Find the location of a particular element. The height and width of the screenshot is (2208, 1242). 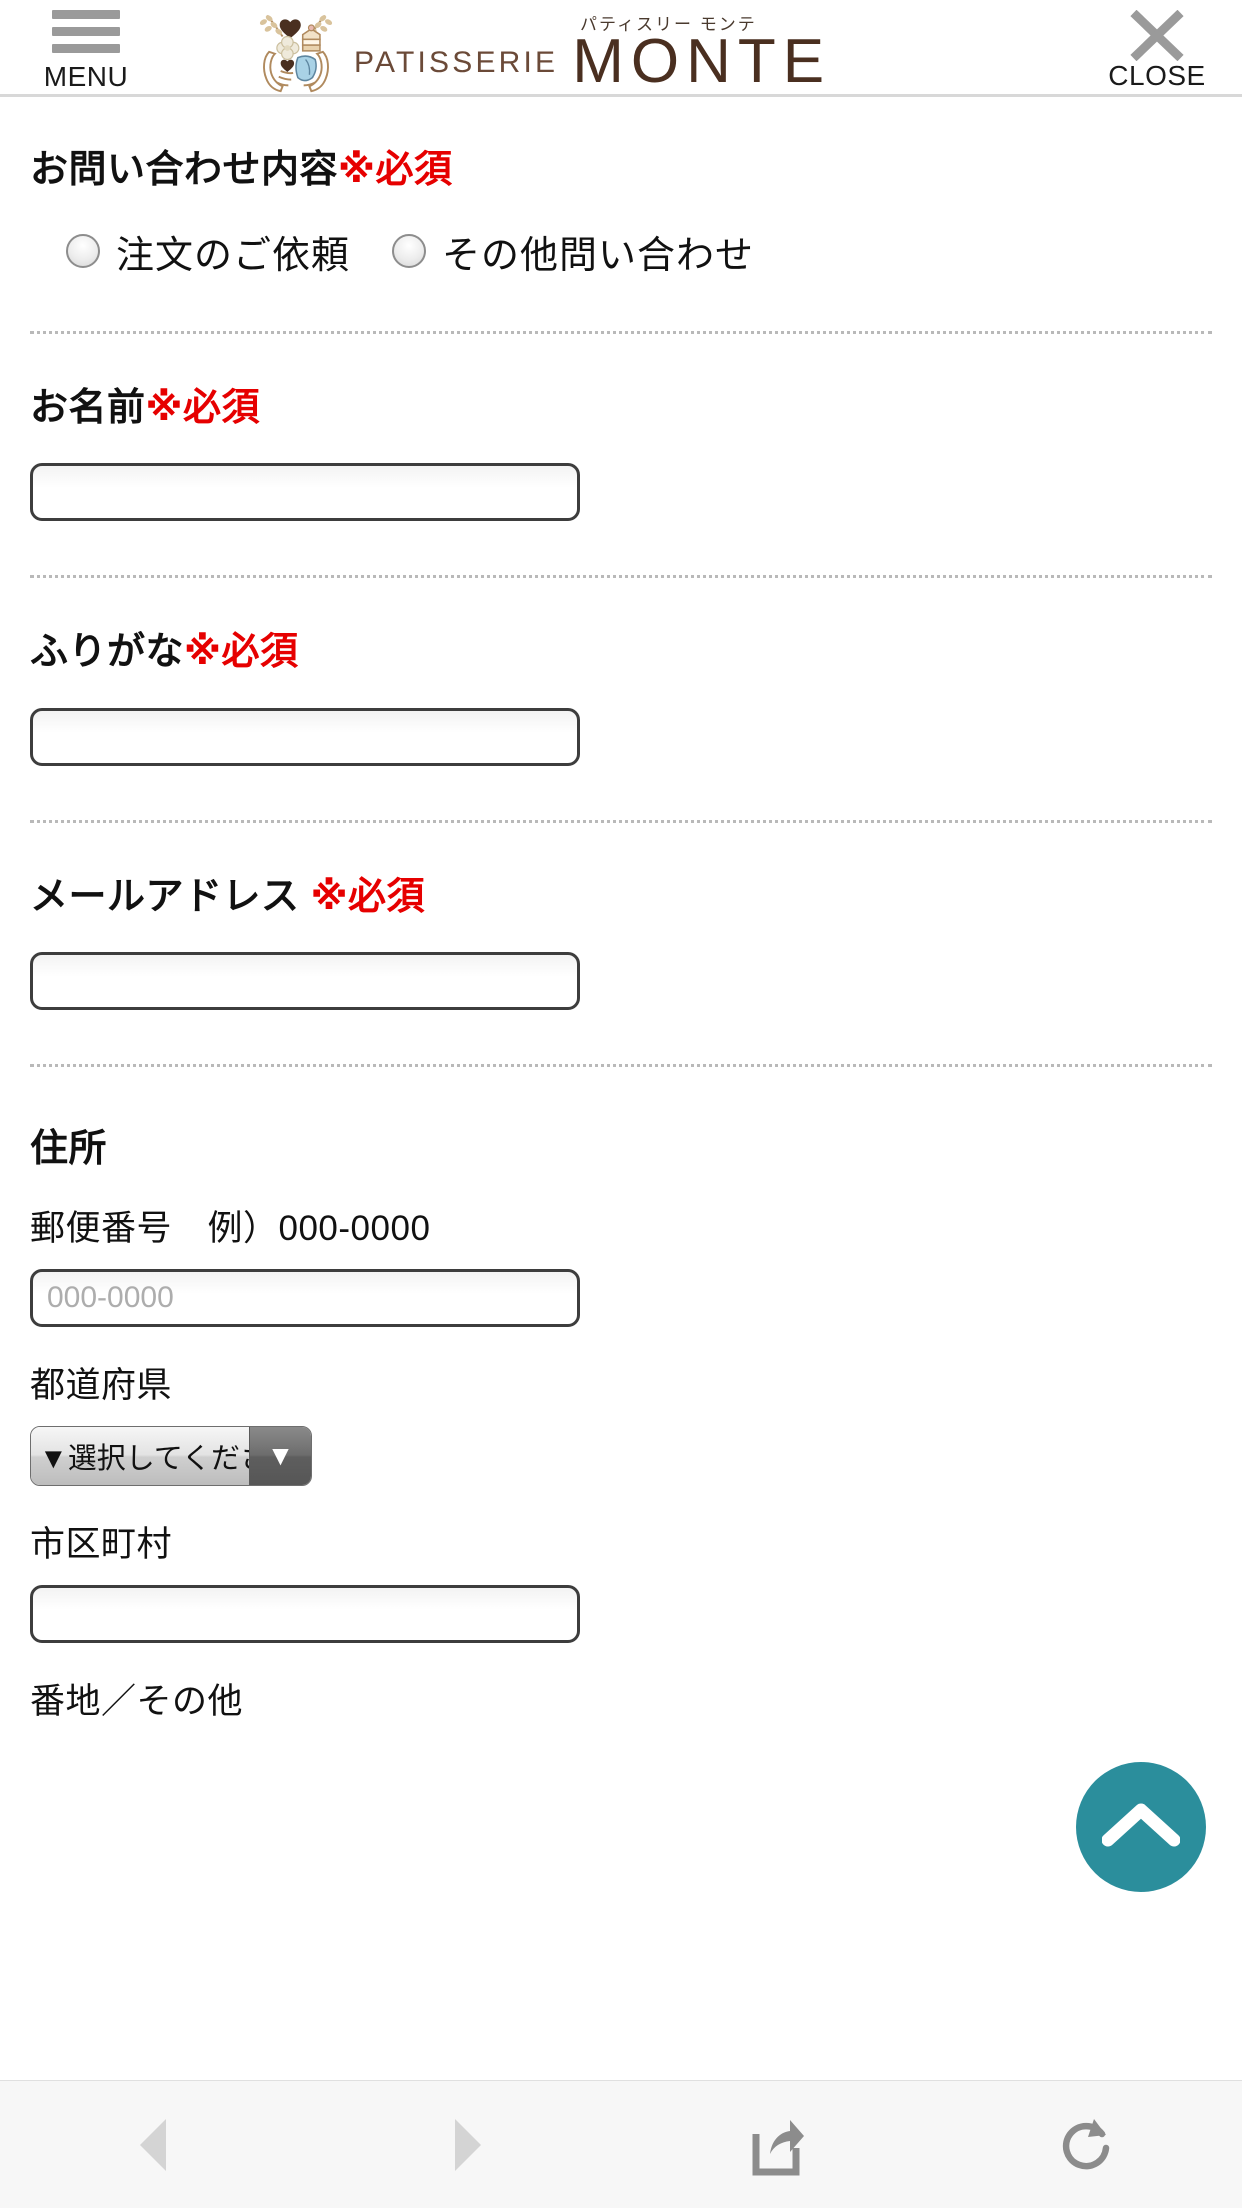

inquiry-type-options: 注文のご依頼 その他問い合わせ is located at coordinates (621, 251).